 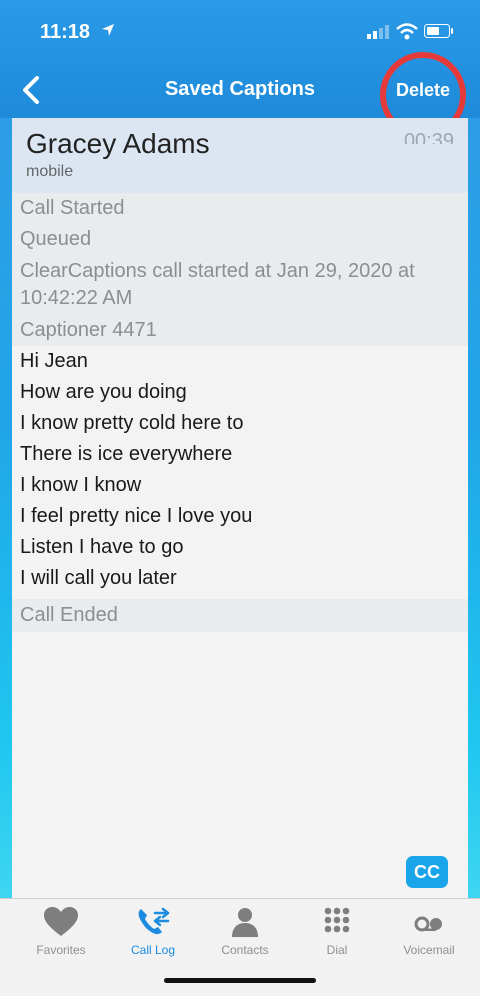 I want to click on heart-icon, so click(x=61, y=921).